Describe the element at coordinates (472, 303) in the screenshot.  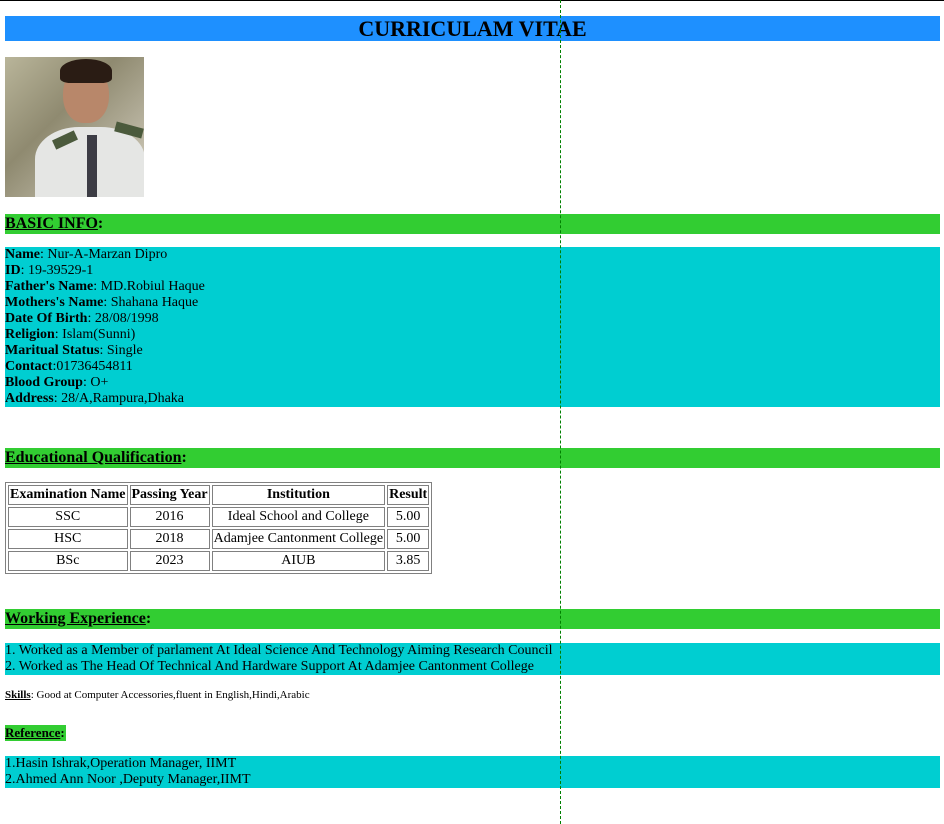
I see `info-row-mother: Mothers's Name: Shahana Haque` at that location.